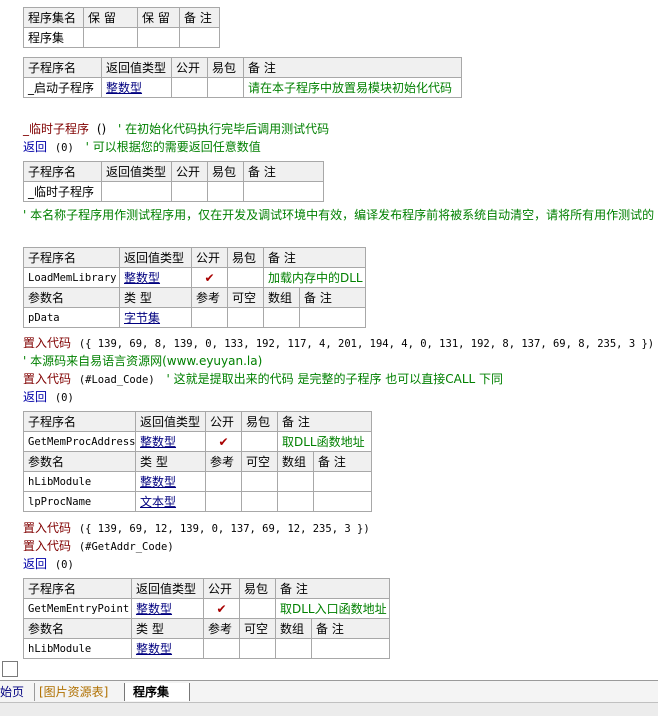  What do you see at coordinates (223, 461) in the screenshot?
I see `header-cell: 参考` at bounding box center [223, 461].